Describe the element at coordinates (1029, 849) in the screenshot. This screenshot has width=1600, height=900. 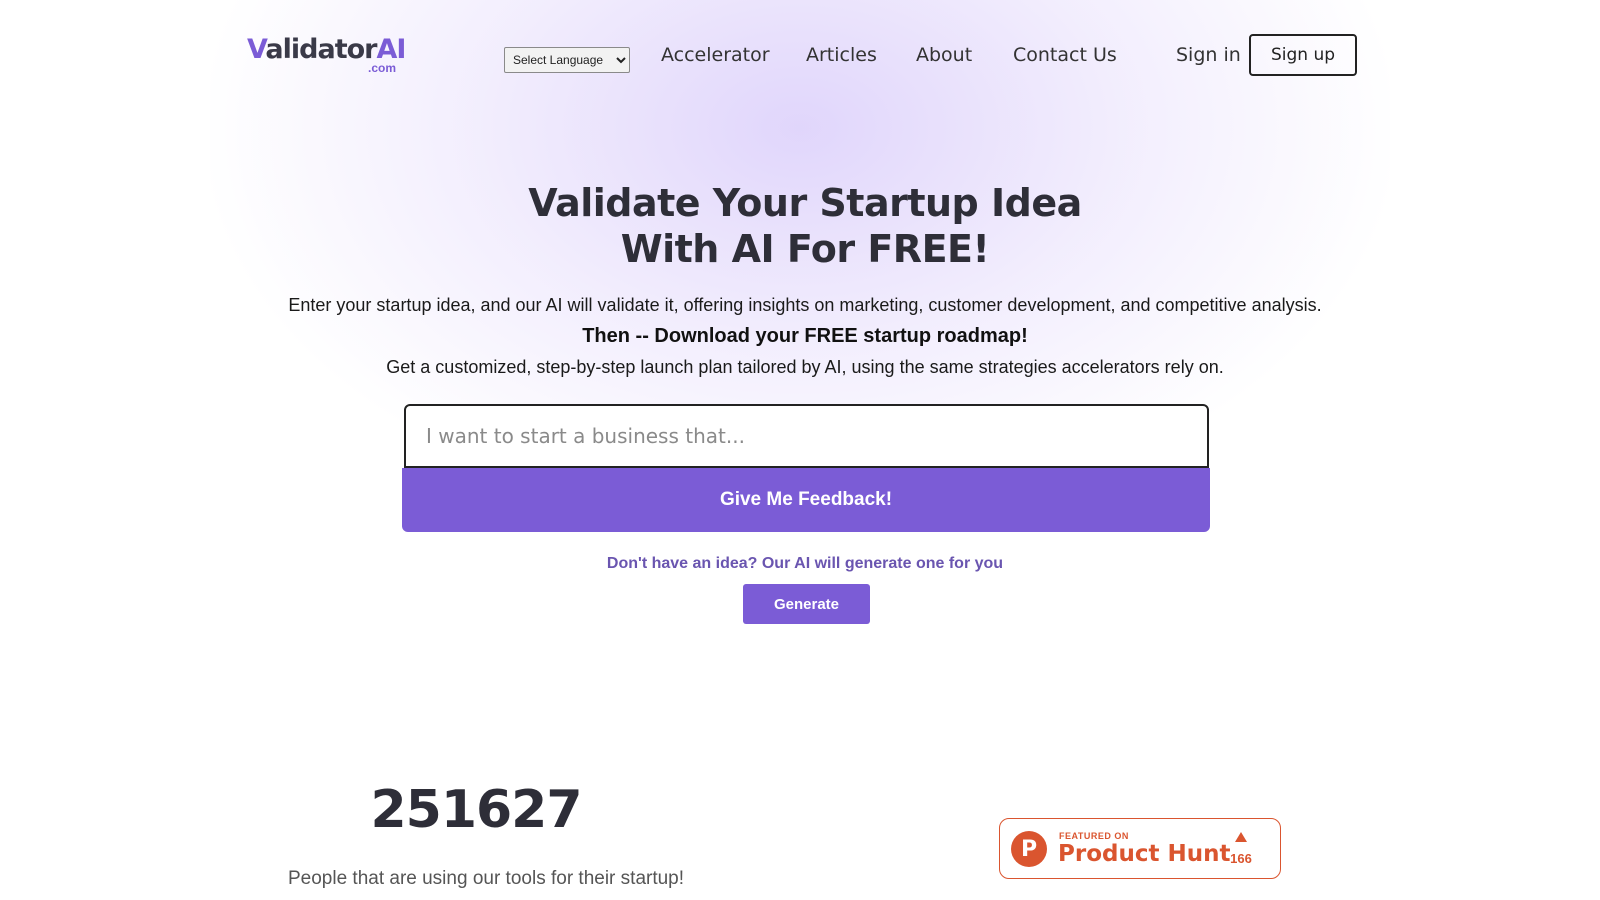
I see `product-hunt-logo-icon: P` at that location.